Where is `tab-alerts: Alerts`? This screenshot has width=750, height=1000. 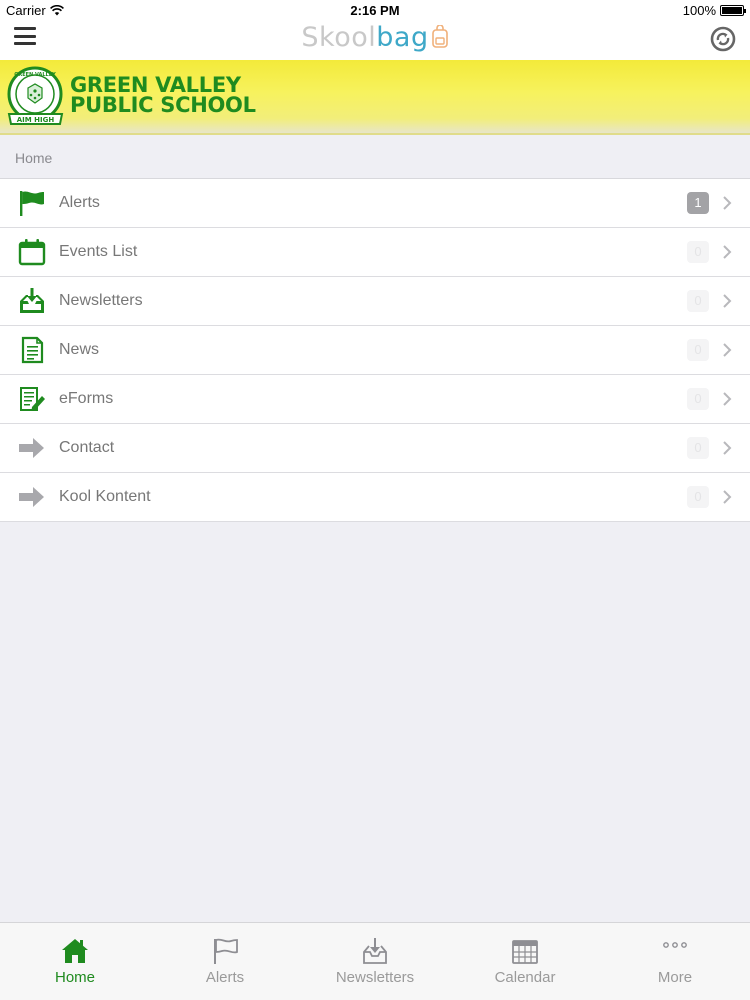
tab-alerts: Alerts is located at coordinates (225, 961).